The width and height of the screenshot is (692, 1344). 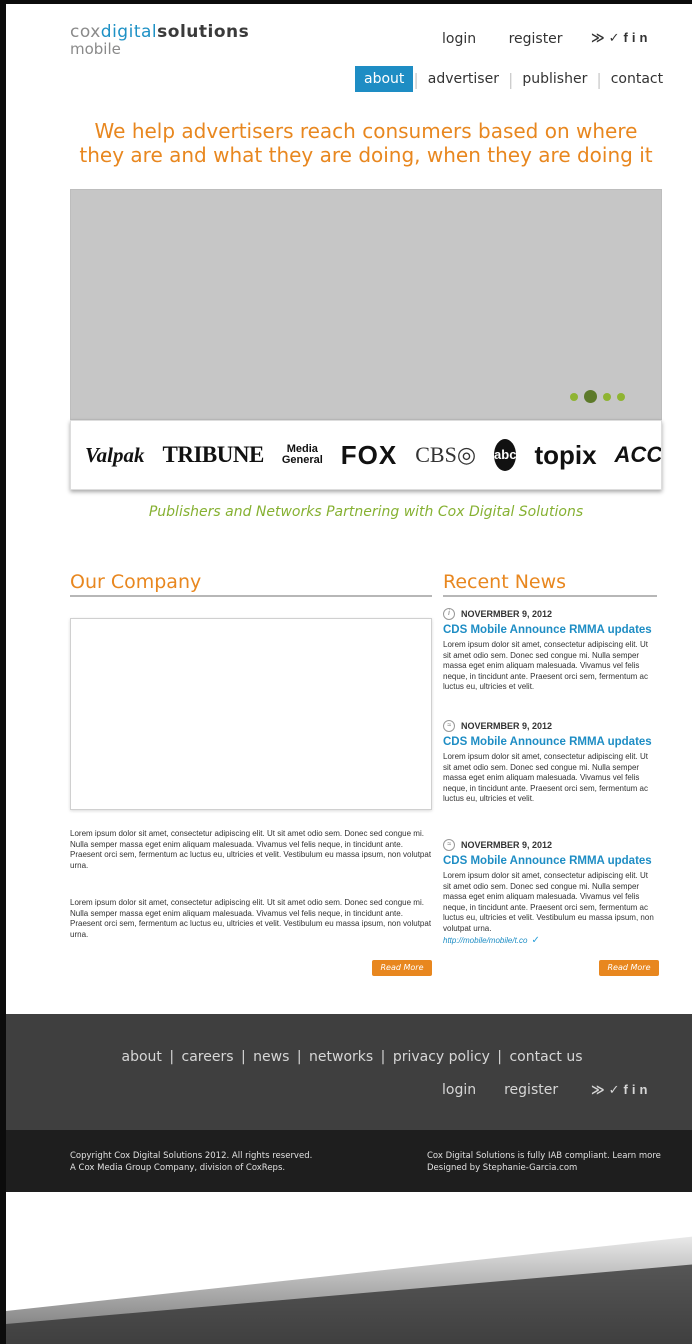 What do you see at coordinates (536, 39) in the screenshot?
I see `register-link: register` at bounding box center [536, 39].